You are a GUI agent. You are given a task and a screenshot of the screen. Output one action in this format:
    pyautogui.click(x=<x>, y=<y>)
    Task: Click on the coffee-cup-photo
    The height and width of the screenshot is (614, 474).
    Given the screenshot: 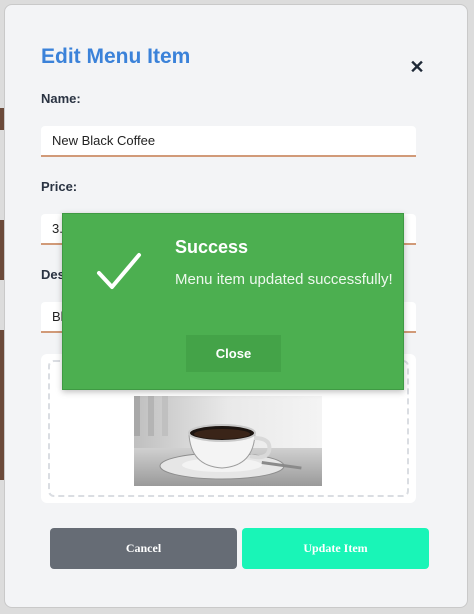 What is the action you would take?
    pyautogui.click(x=228, y=441)
    